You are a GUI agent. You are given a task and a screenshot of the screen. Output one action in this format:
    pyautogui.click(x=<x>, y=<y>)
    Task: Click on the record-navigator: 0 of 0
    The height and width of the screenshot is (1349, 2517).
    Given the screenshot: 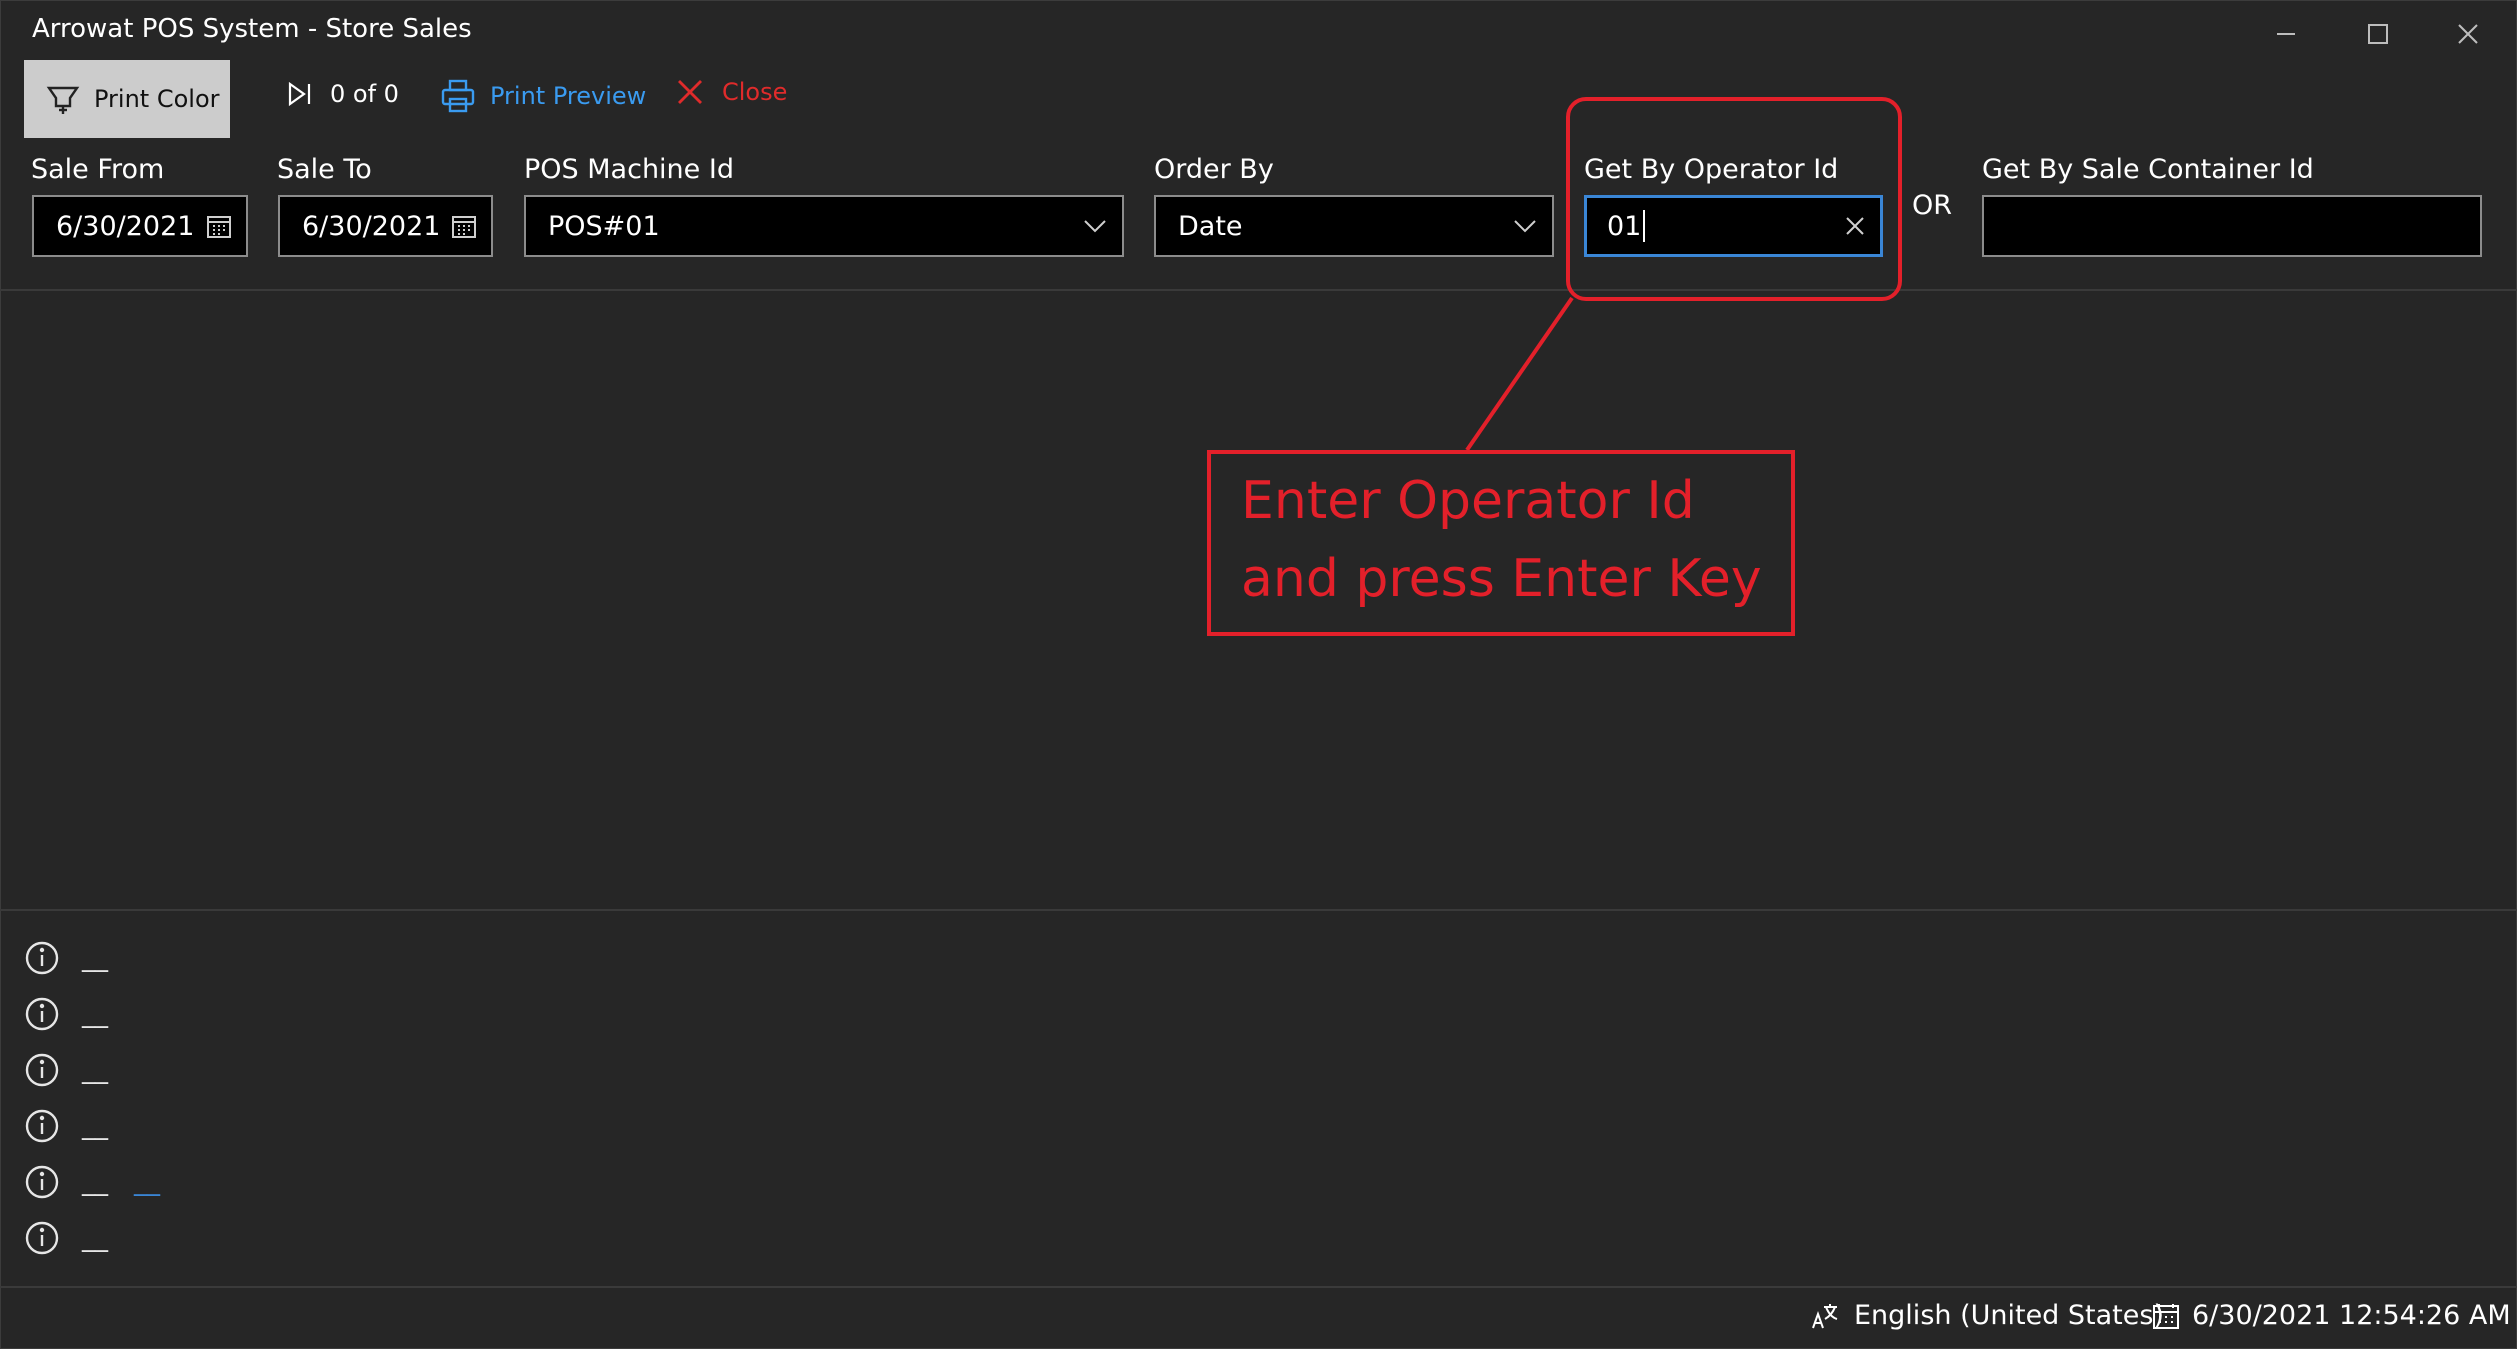 What is the action you would take?
    pyautogui.click(x=342, y=94)
    